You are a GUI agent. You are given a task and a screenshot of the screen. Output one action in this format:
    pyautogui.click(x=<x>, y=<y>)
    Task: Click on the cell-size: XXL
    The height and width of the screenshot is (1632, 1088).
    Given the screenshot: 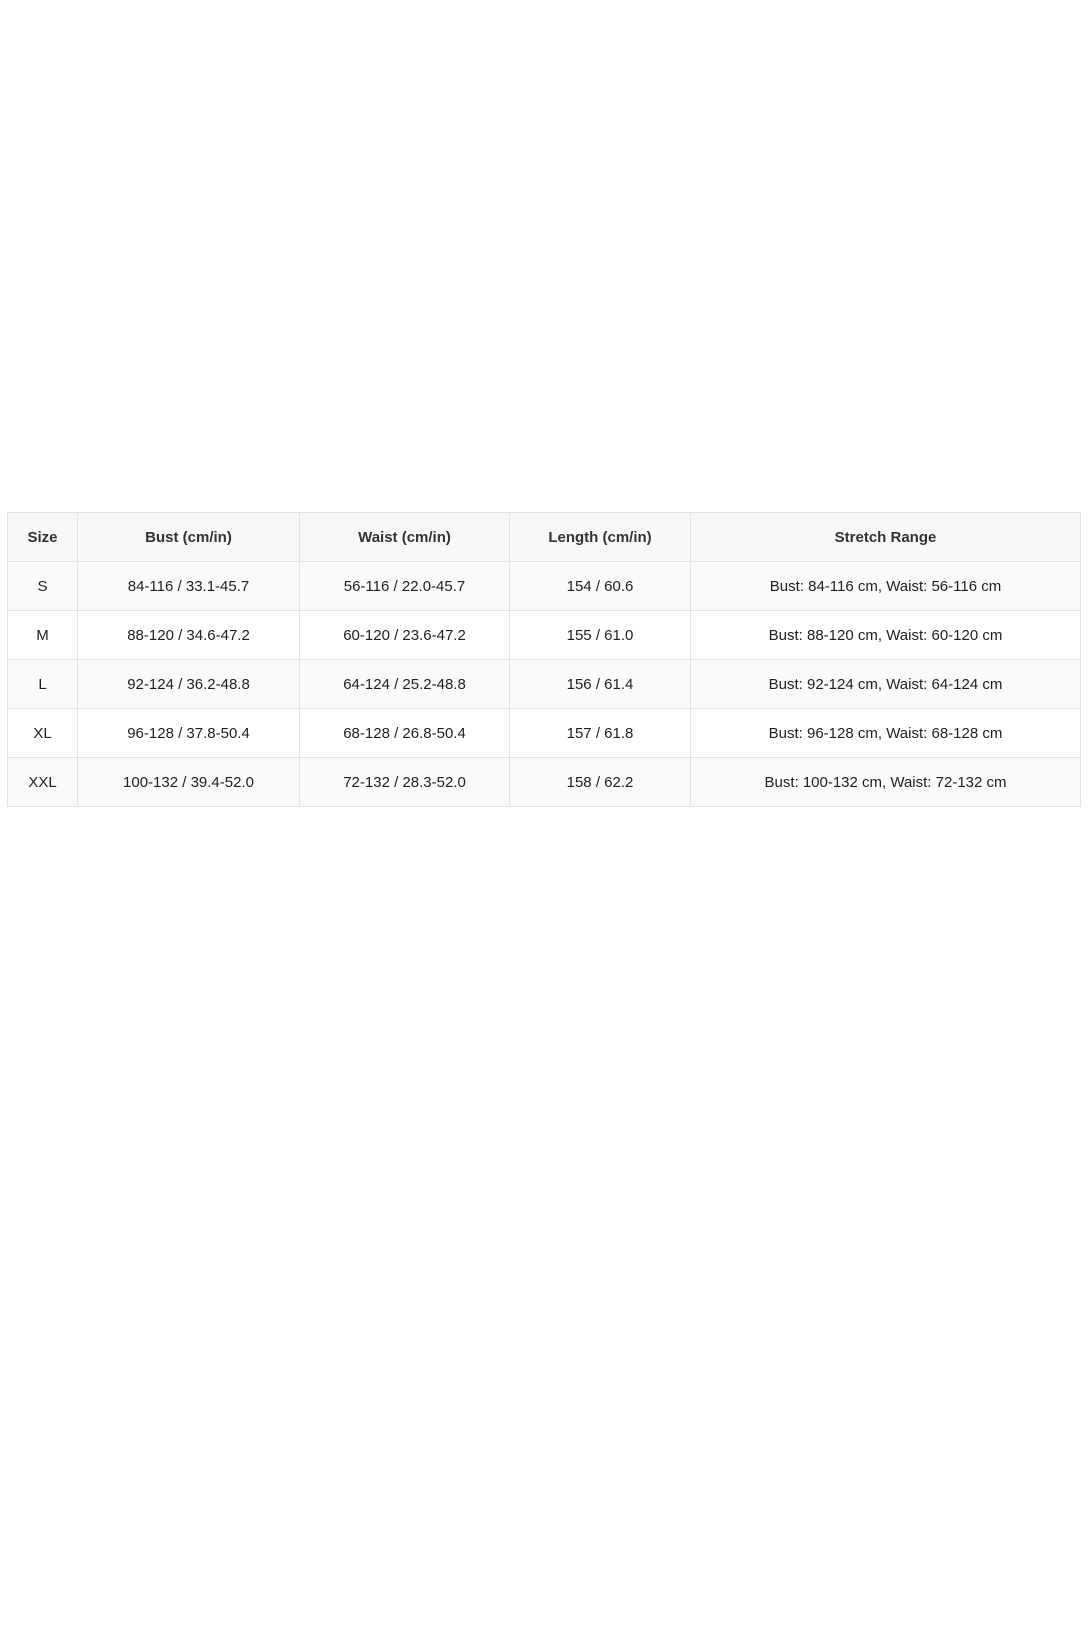 What is the action you would take?
    pyautogui.click(x=42, y=782)
    